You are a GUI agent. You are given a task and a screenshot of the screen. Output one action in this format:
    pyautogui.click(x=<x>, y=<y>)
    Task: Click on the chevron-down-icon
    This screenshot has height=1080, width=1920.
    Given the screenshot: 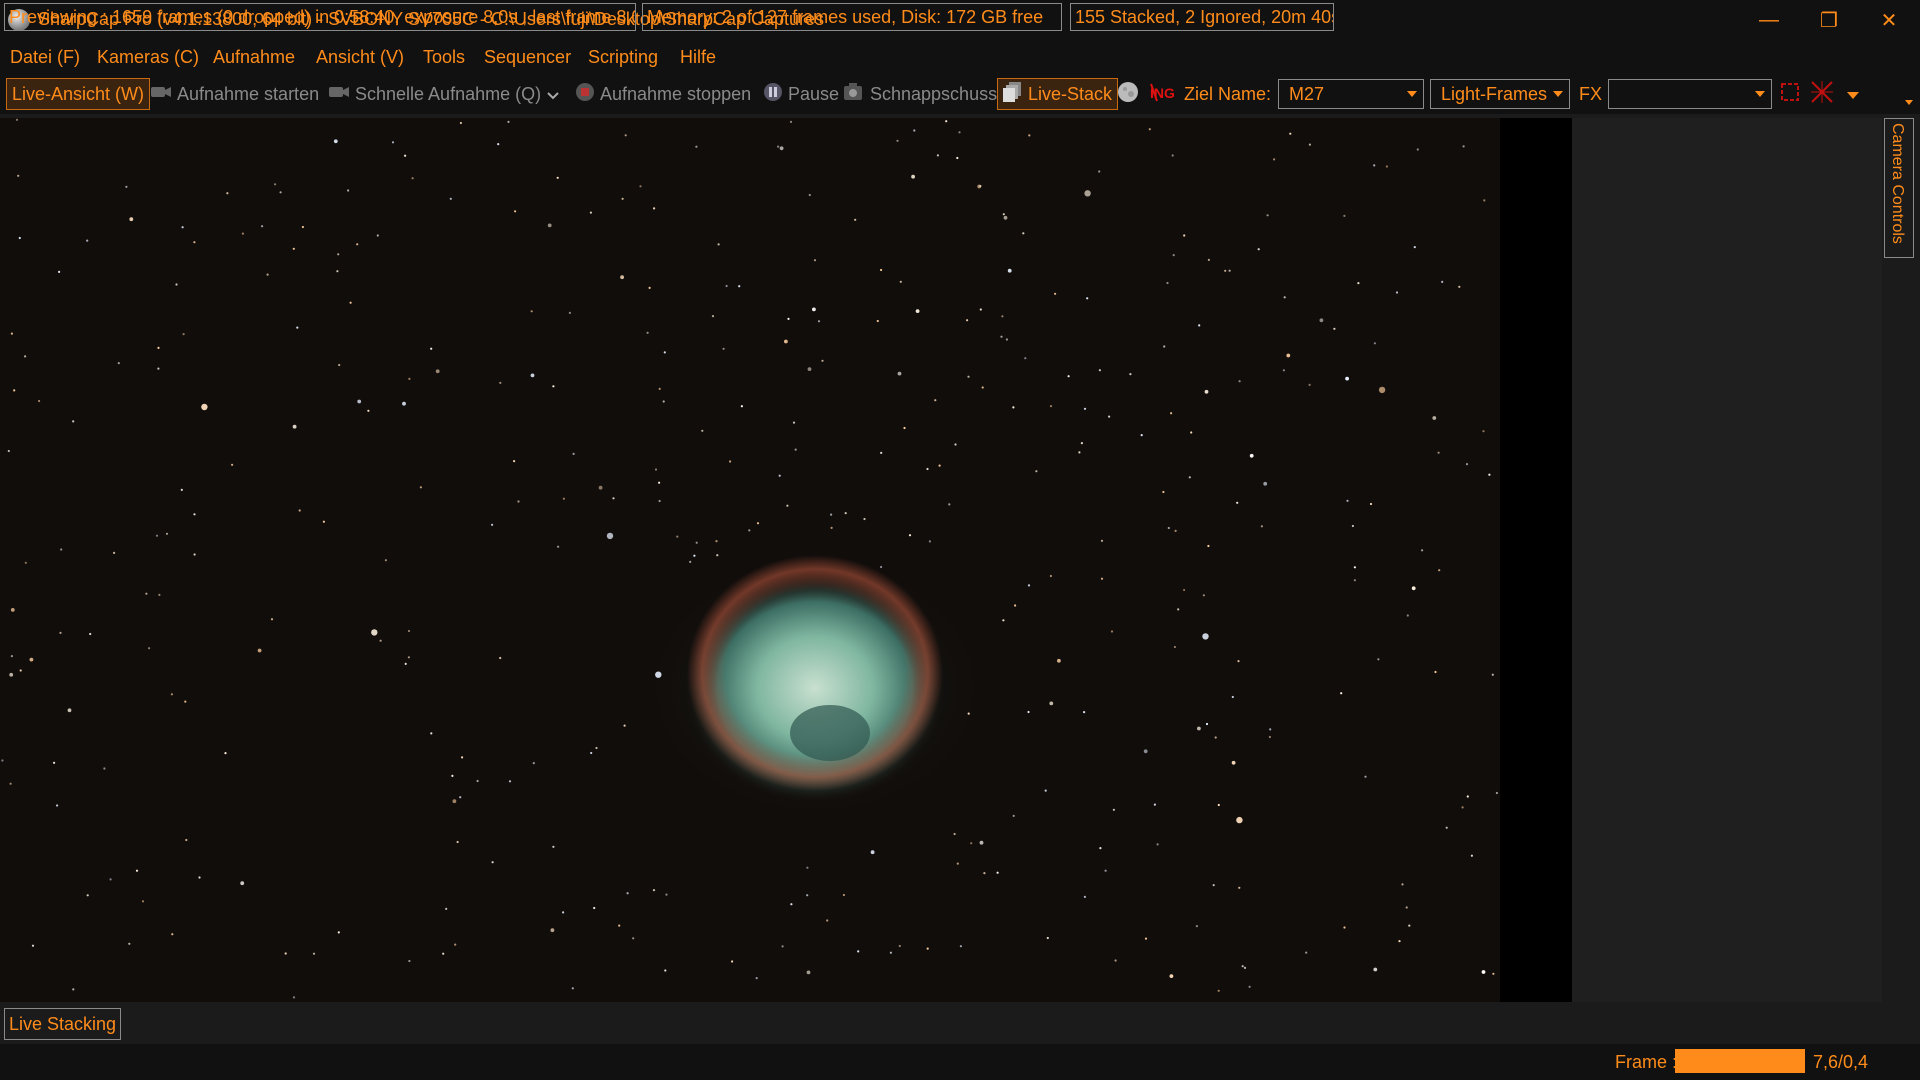 What is the action you would take?
    pyautogui.click(x=553, y=94)
    